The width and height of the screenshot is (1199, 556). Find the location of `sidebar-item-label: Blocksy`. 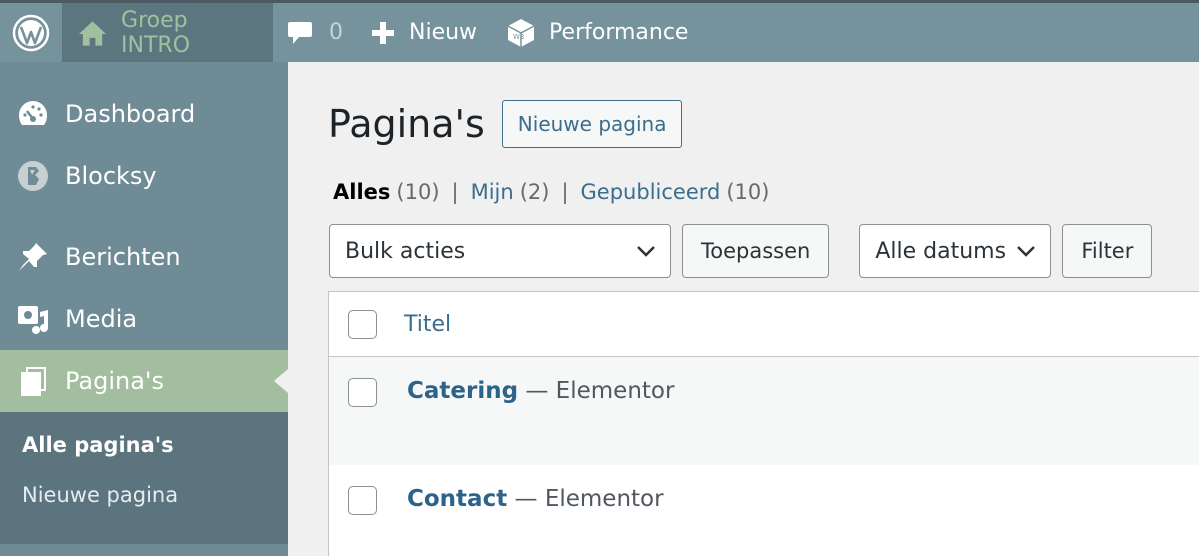

sidebar-item-label: Blocksy is located at coordinates (111, 176).